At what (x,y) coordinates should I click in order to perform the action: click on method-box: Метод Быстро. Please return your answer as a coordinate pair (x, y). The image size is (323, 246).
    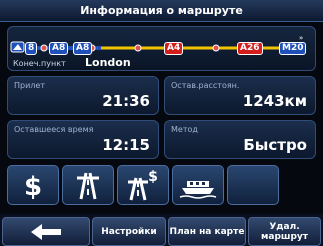
    Looking at the image, I should click on (240, 139).